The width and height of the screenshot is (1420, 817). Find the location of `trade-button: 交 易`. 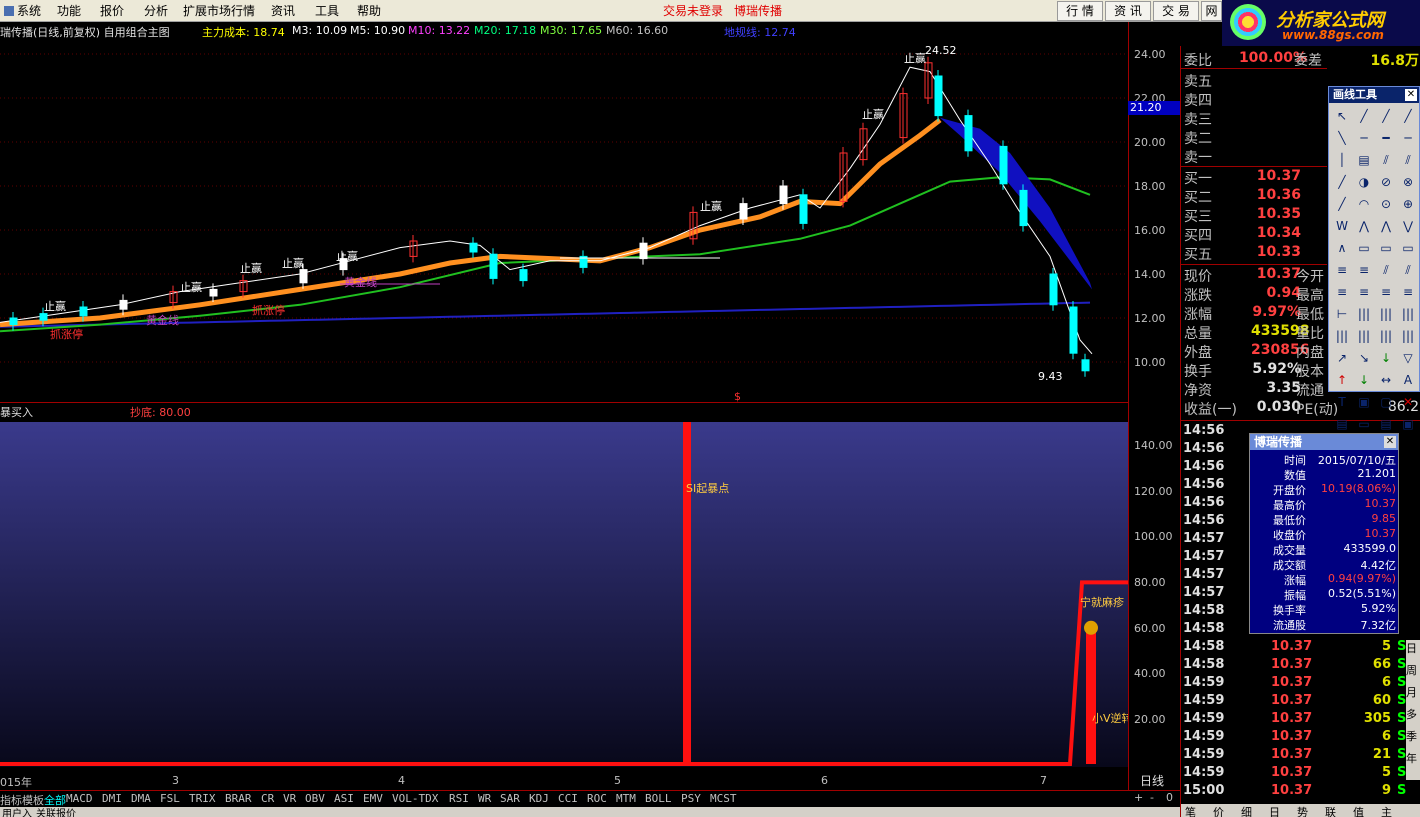

trade-button: 交 易 is located at coordinates (1176, 11).